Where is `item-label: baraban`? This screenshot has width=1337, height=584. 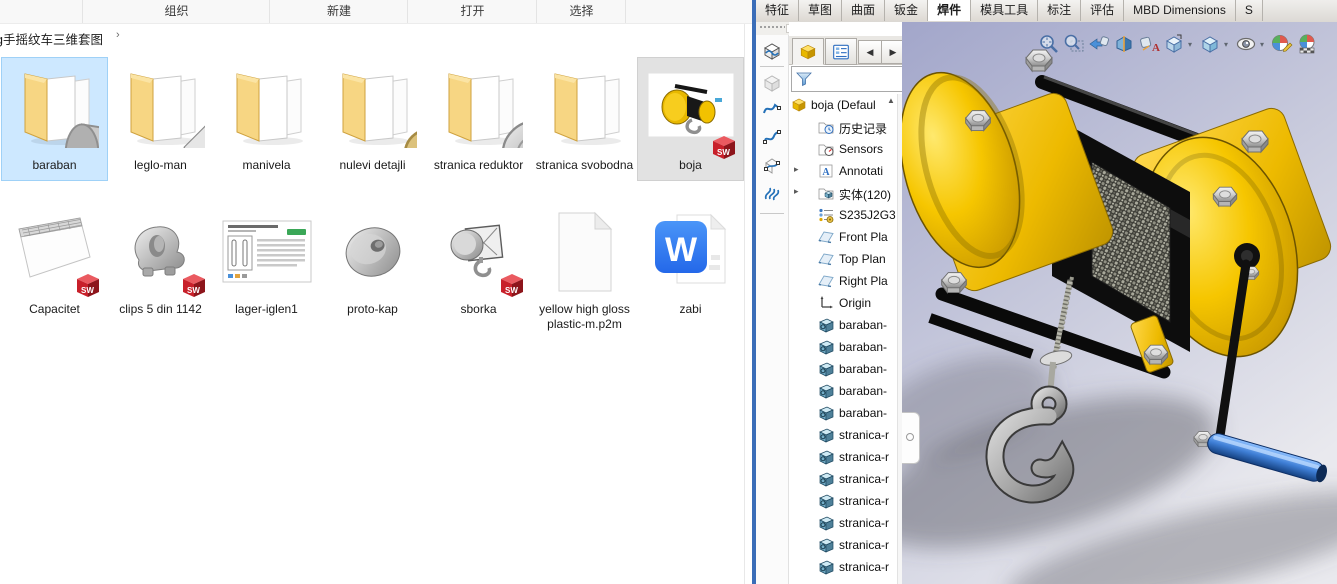
item-label: baraban is located at coordinates (54, 165).